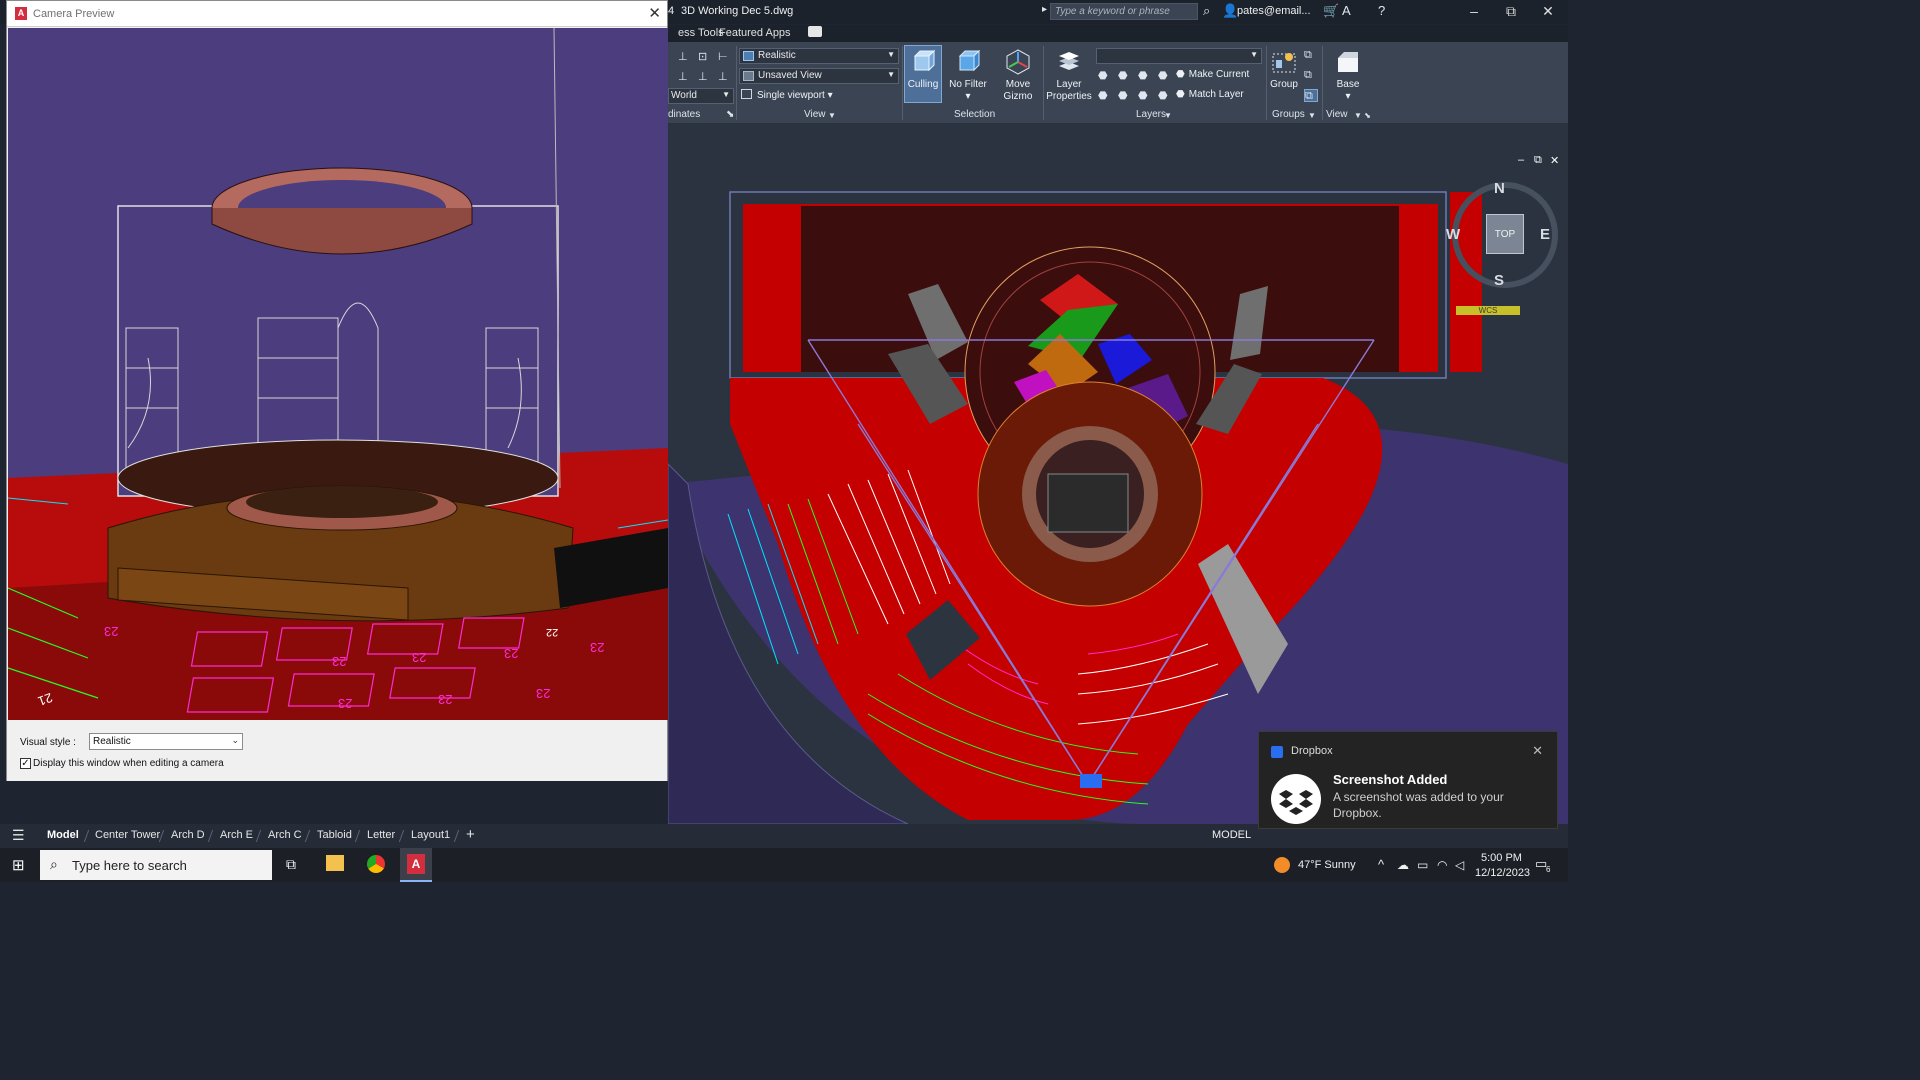 This screenshot has width=1920, height=1080. I want to click on clock-date: 12/12/2023, so click(1502, 873).